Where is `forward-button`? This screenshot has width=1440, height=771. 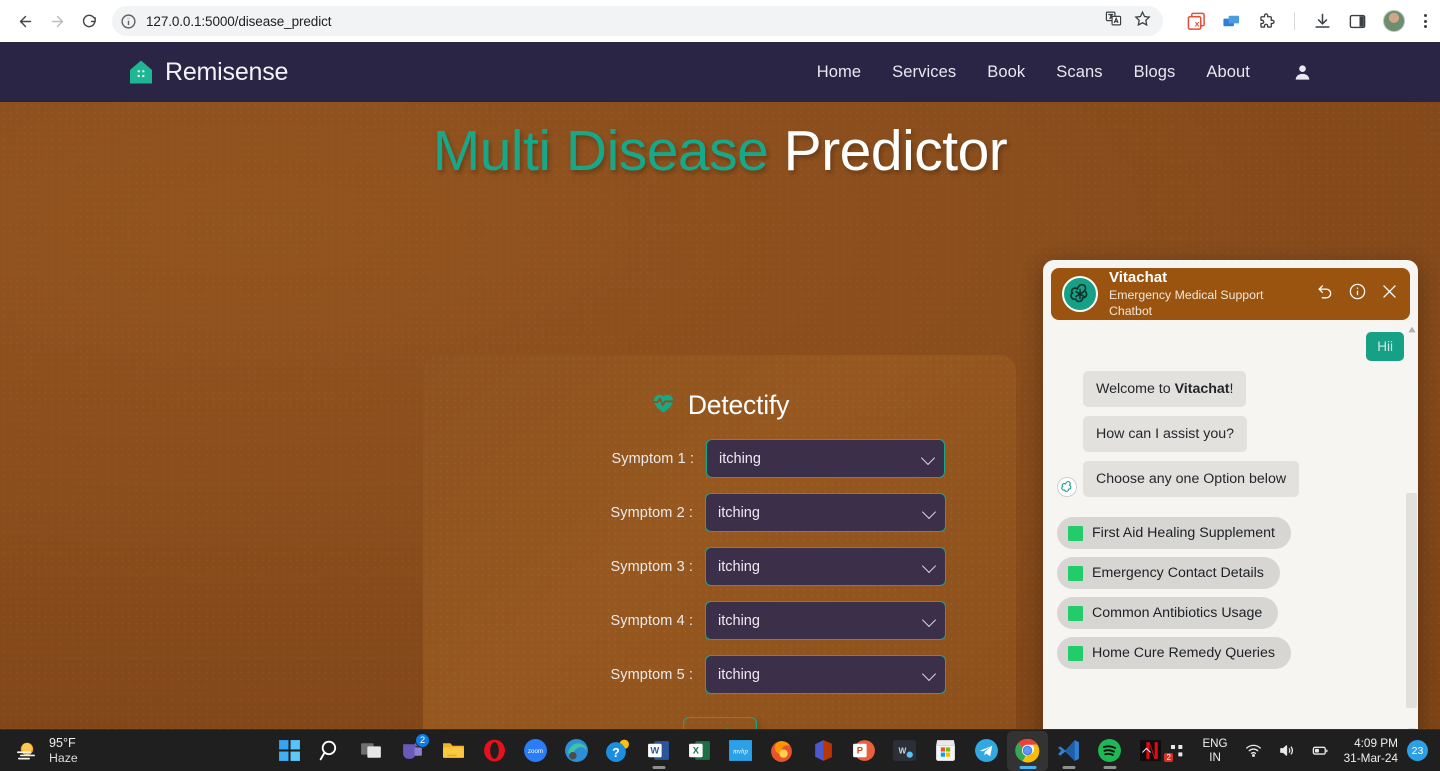 forward-button is located at coordinates (57, 21).